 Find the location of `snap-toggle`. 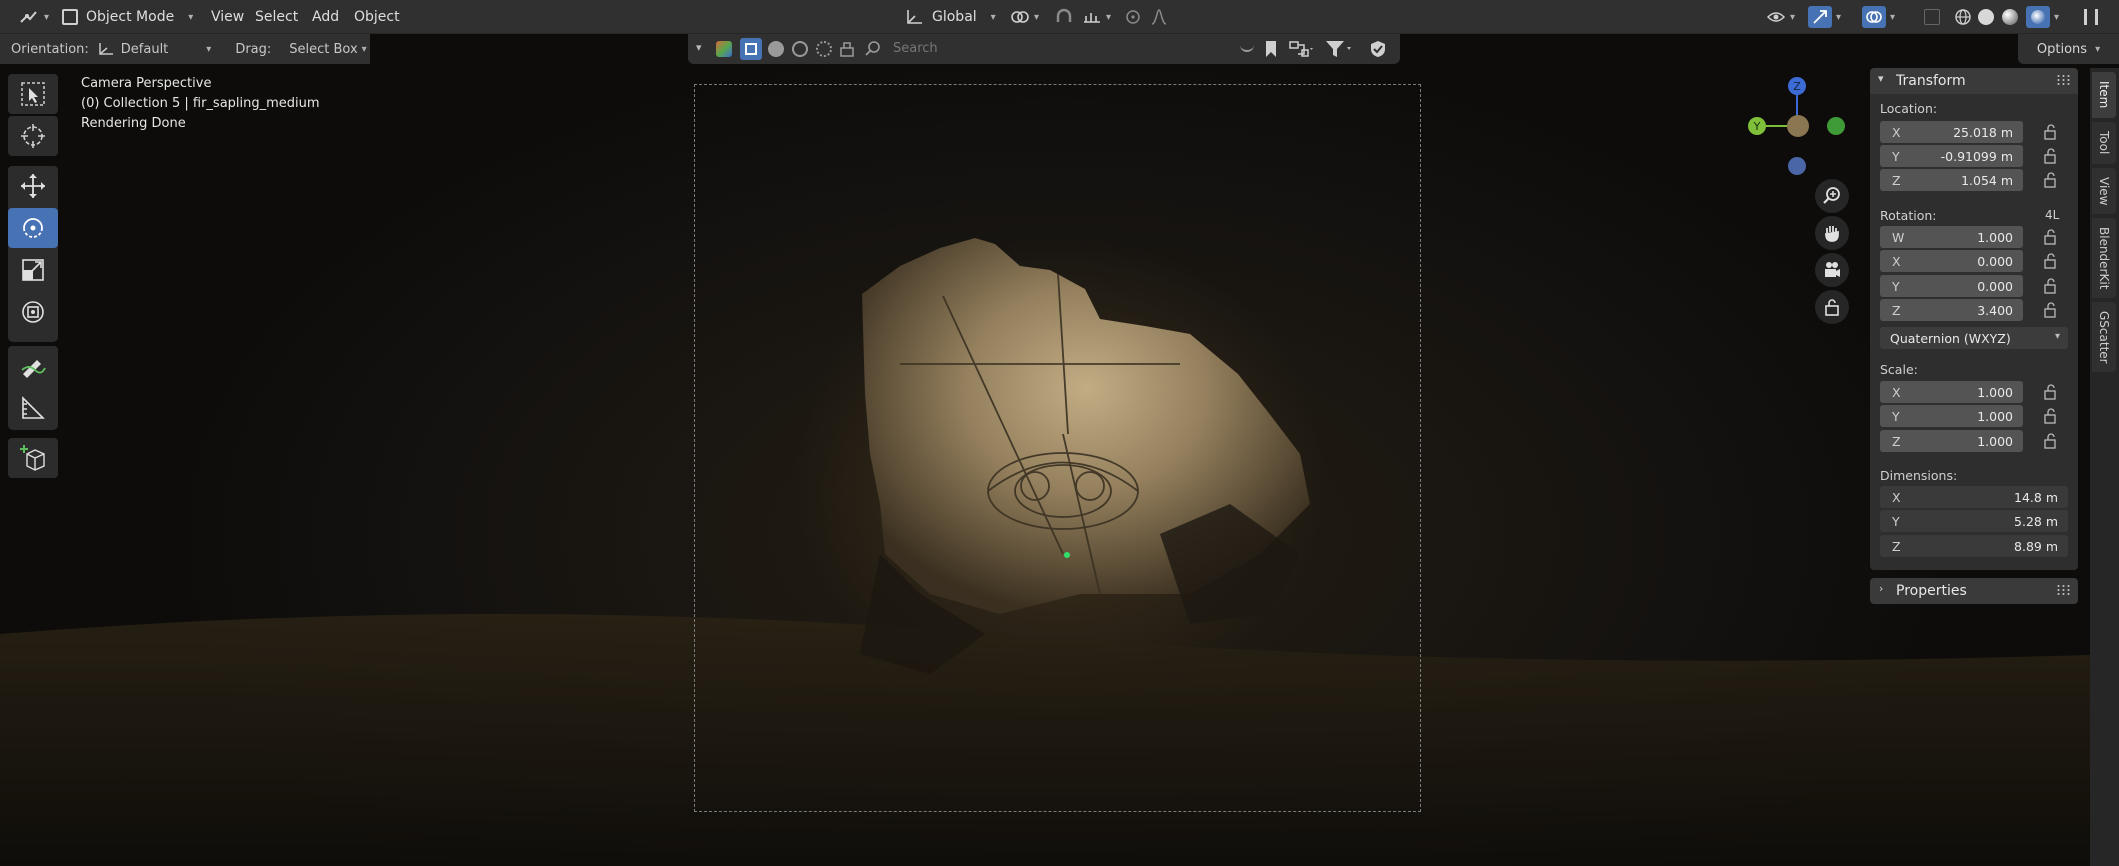

snap-toggle is located at coordinates (1064, 17).